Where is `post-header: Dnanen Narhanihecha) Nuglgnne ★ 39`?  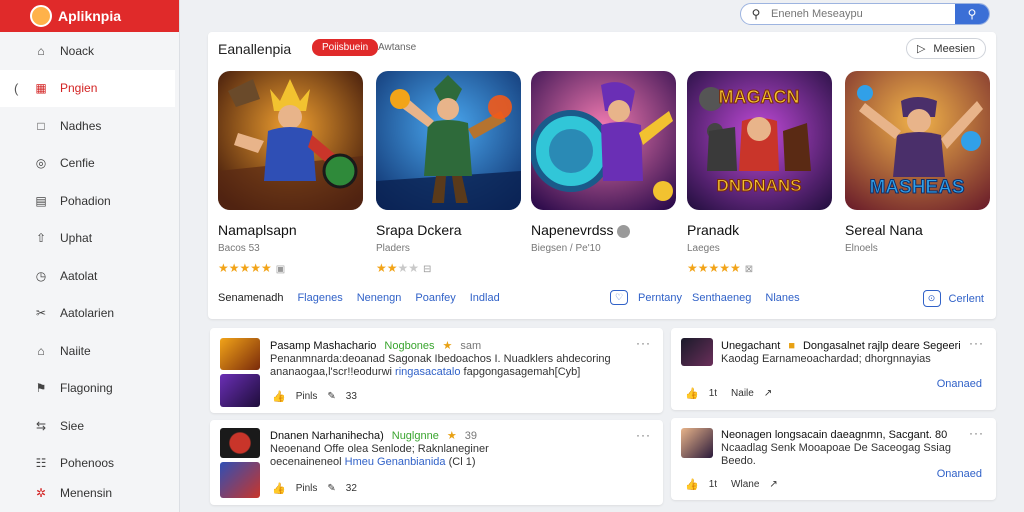
post-header: Dnanen Narhanihecha) Nuglgnne ★ 39 is located at coordinates (460, 436).